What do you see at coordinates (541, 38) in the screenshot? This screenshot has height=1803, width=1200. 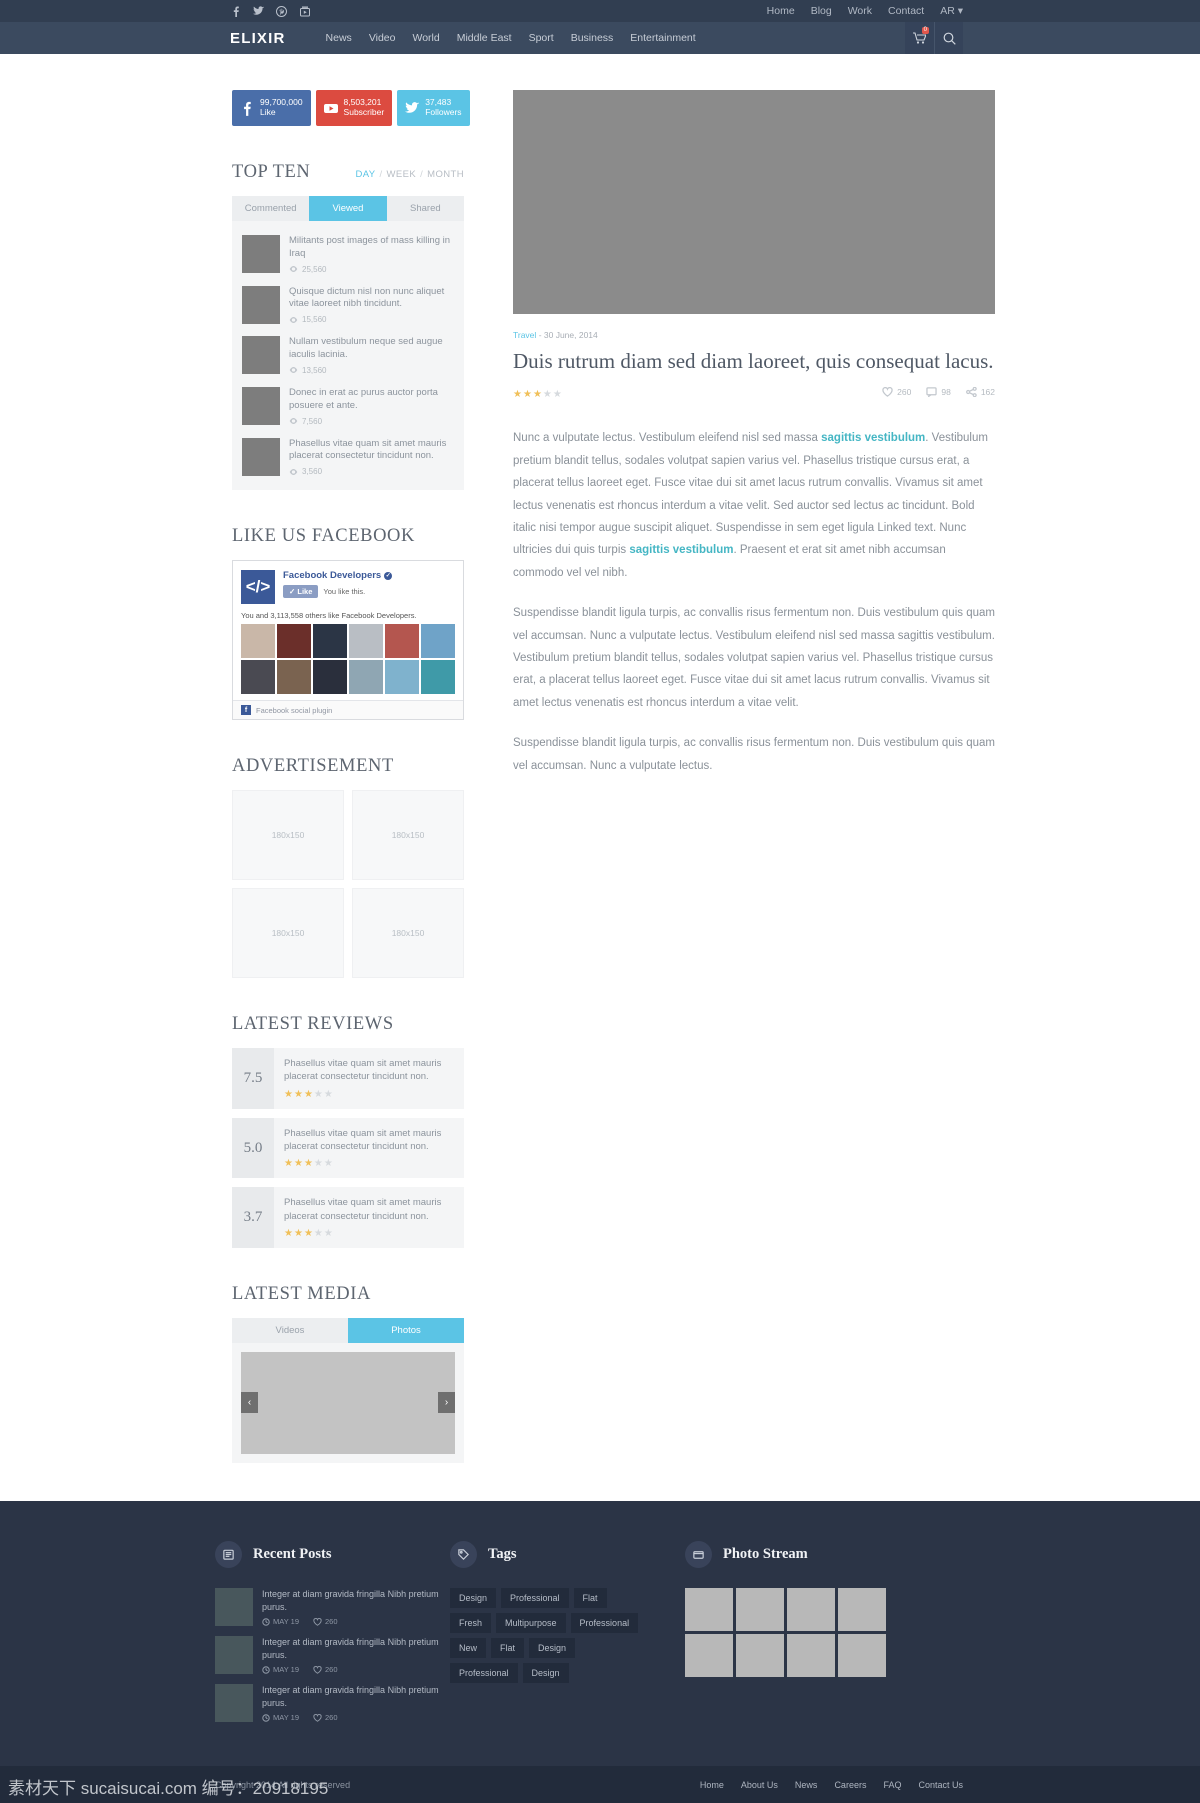 I see `nav-link-sport: Sport` at bounding box center [541, 38].